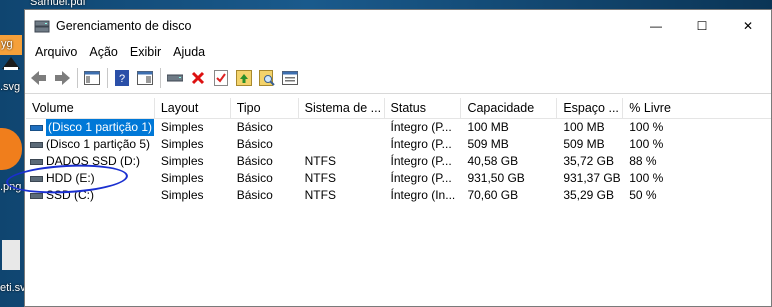  What do you see at coordinates (193, 108) in the screenshot?
I see `column-header-layout: Layout` at bounding box center [193, 108].